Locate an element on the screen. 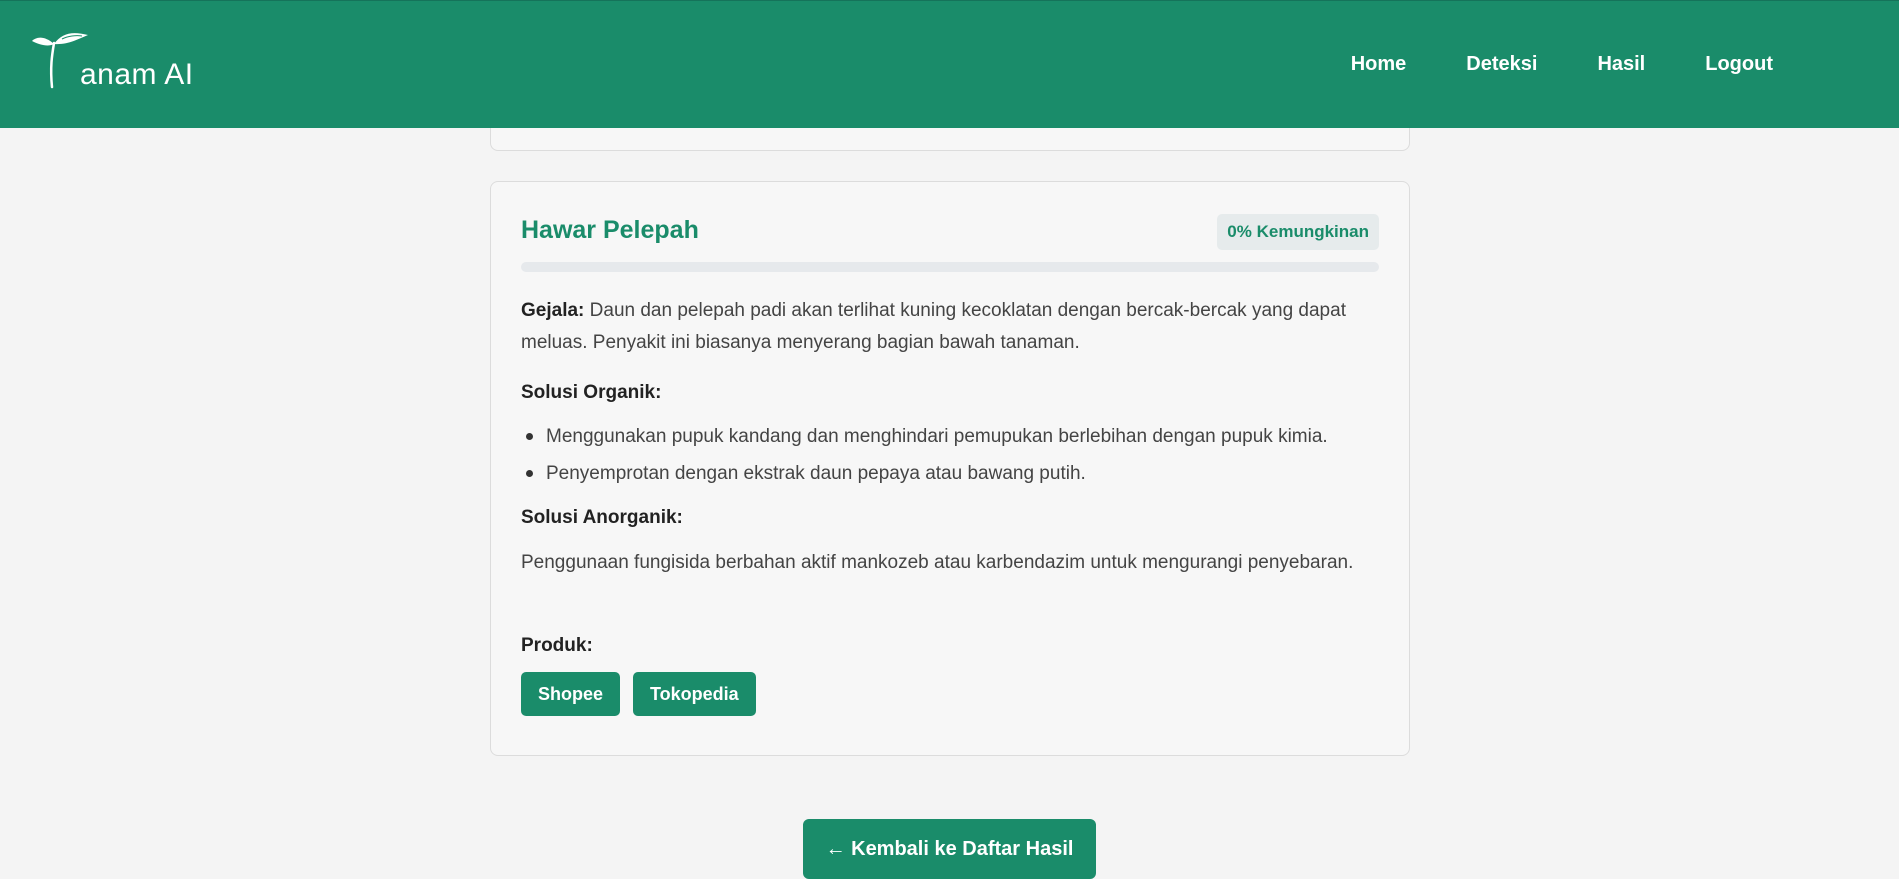 The width and height of the screenshot is (1899, 879). nav-item-hasil: Hasil is located at coordinates (1621, 64).